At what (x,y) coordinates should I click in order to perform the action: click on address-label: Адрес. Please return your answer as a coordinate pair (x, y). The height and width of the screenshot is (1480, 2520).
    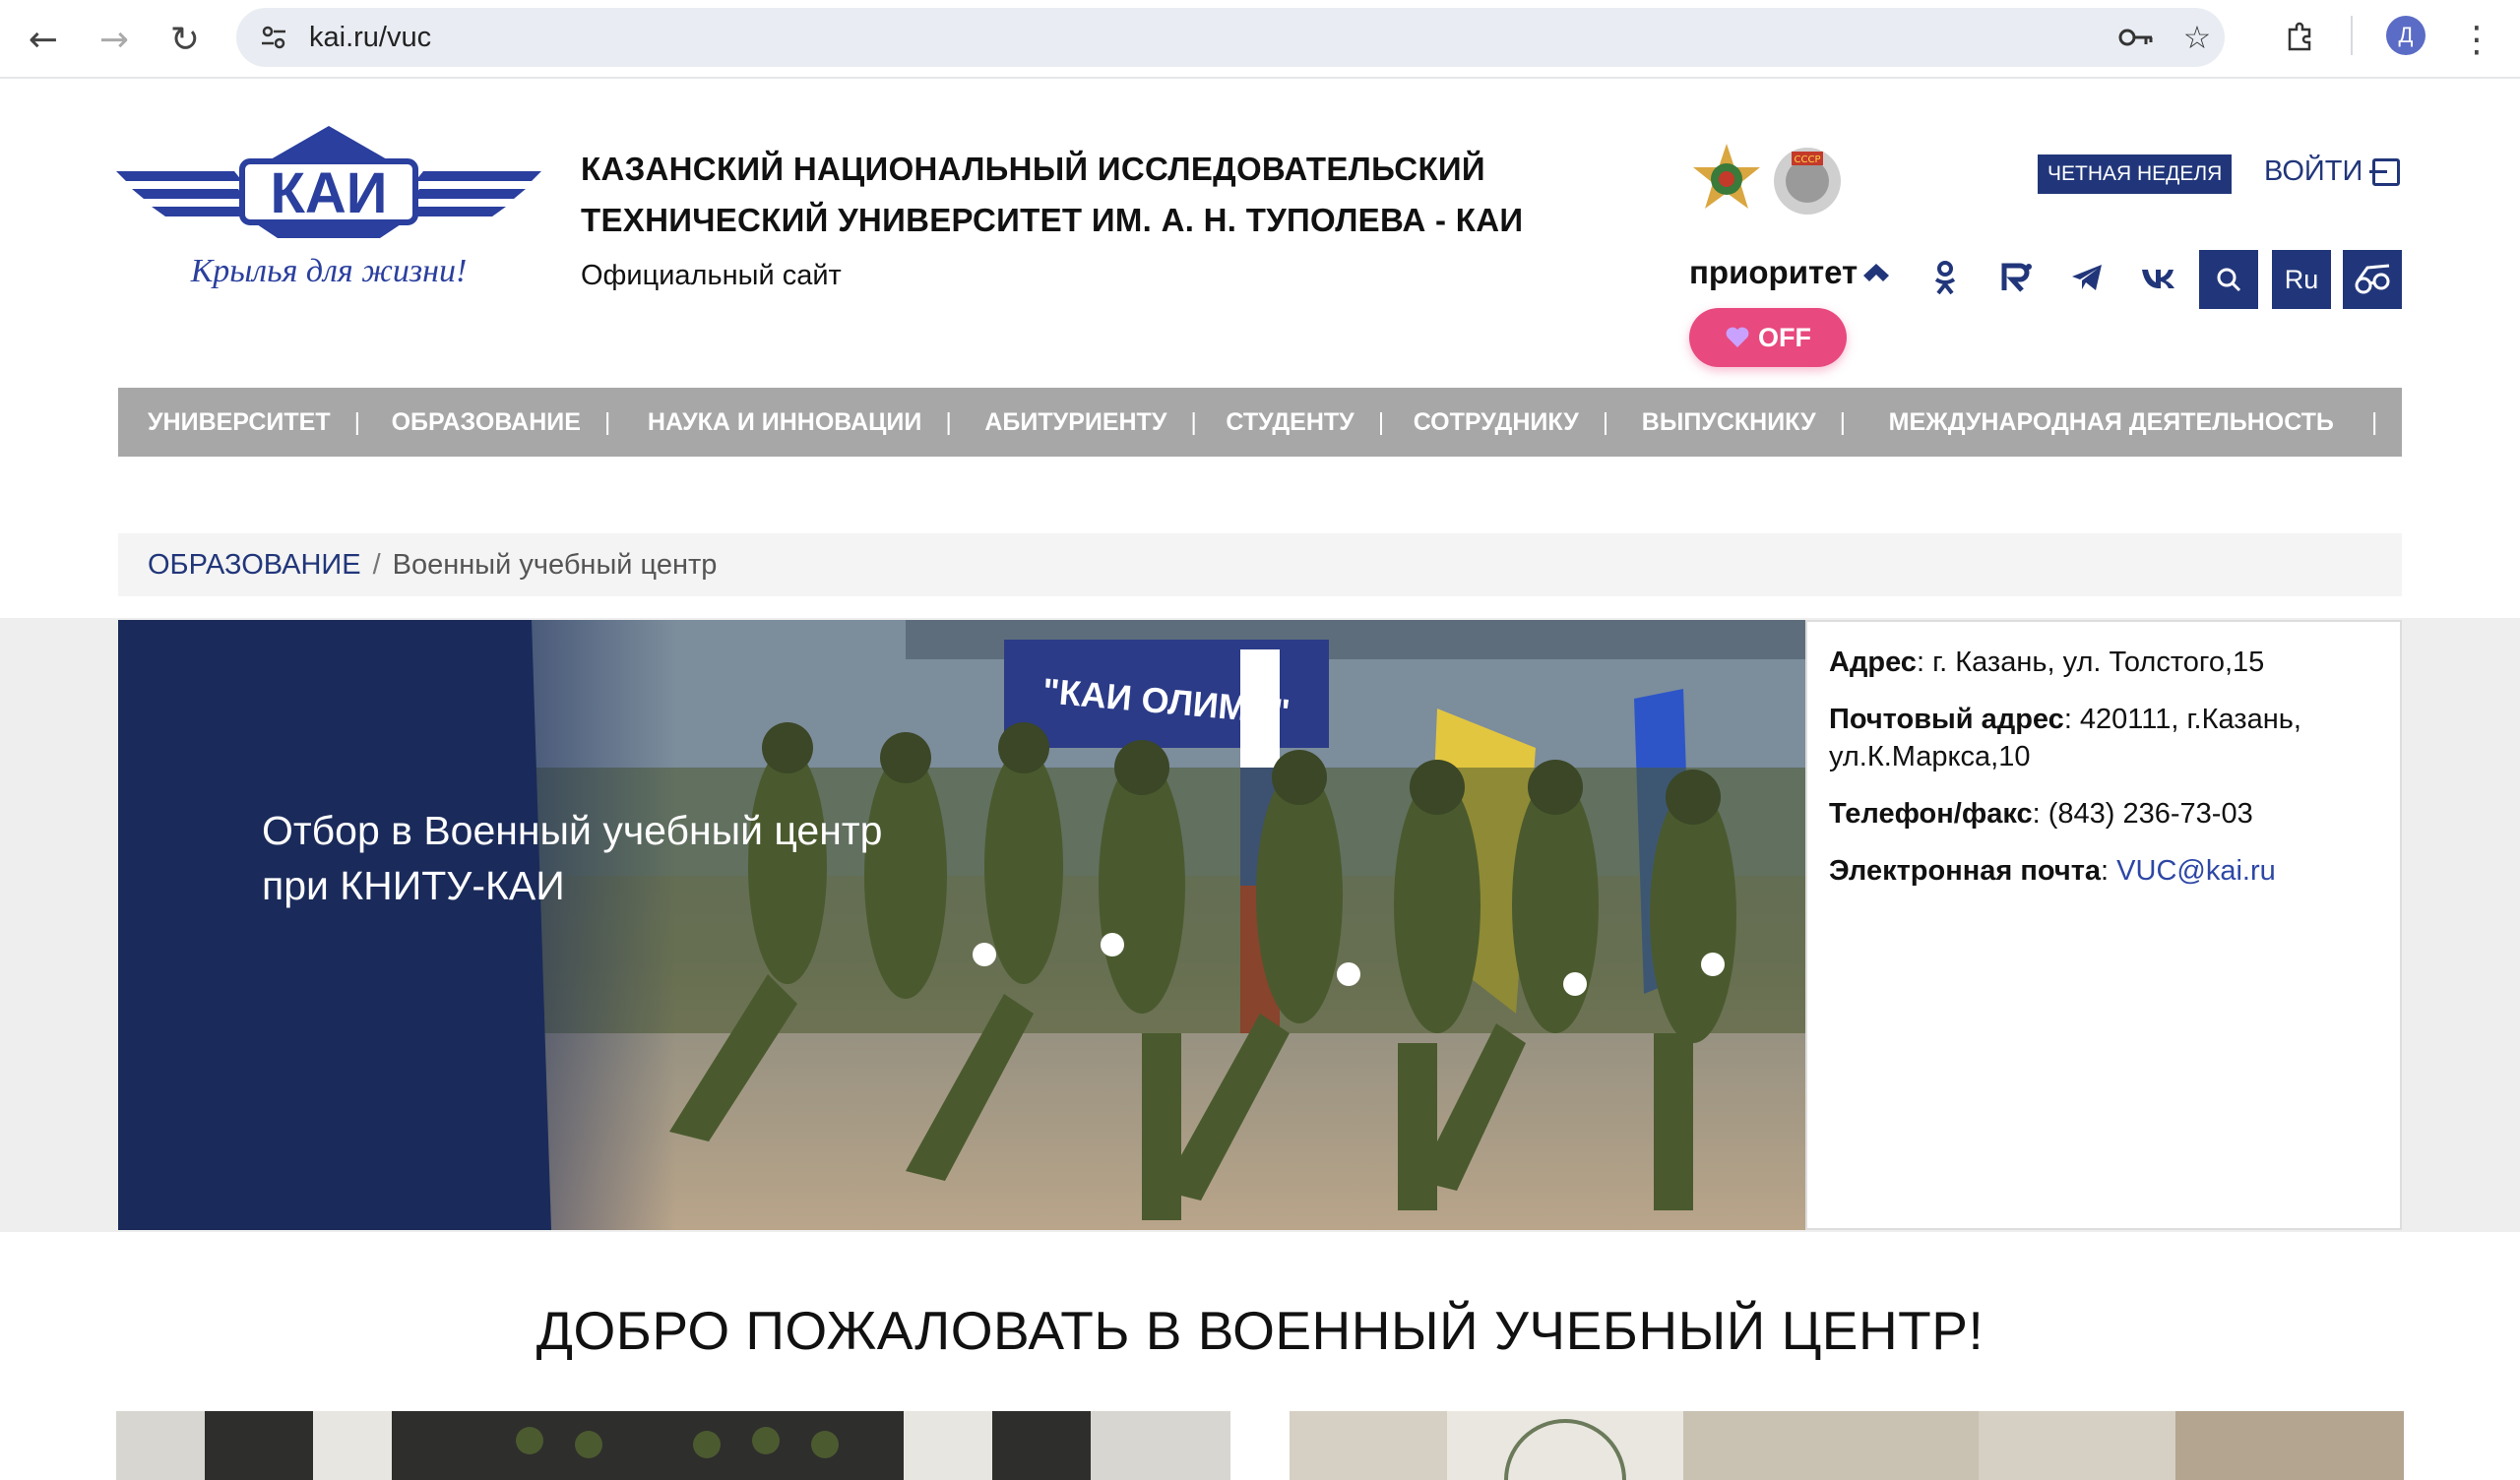
    Looking at the image, I should click on (1873, 662).